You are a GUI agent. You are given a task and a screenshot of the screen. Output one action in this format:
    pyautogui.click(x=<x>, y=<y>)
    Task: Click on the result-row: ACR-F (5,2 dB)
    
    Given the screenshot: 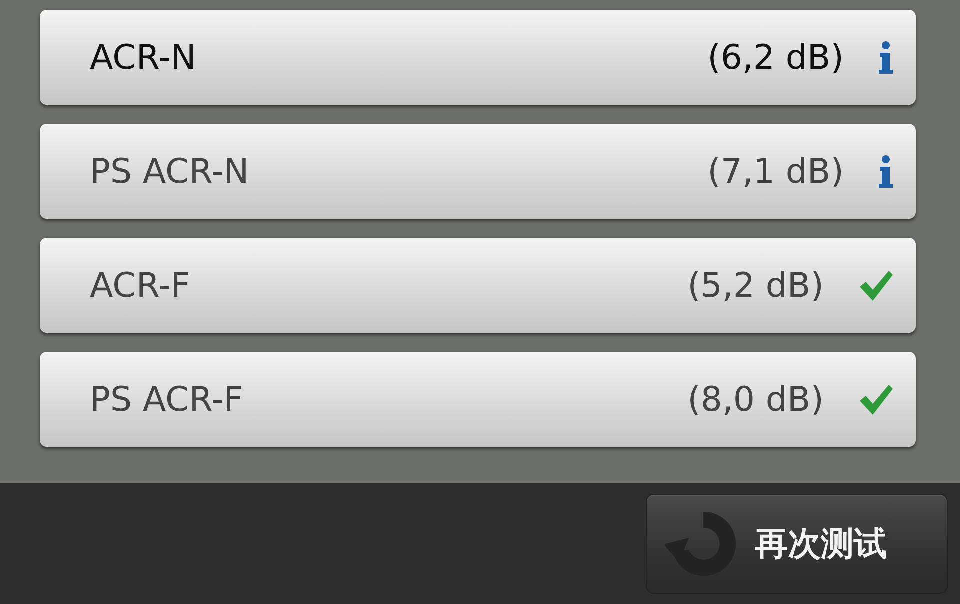 What is the action you would take?
    pyautogui.click(x=478, y=285)
    